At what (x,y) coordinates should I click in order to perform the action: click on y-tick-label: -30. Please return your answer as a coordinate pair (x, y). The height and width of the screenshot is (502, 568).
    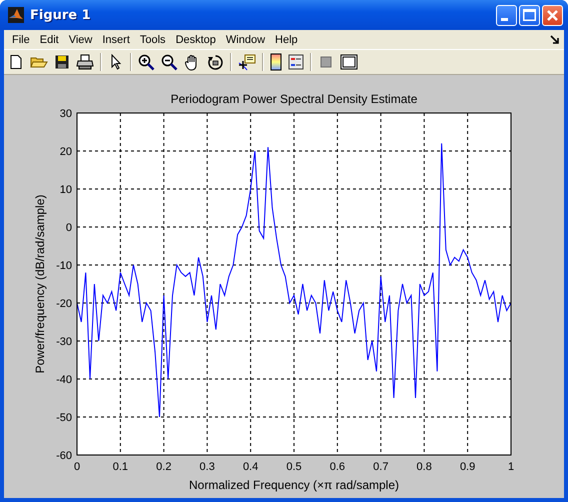
    Looking at the image, I should click on (64, 342).